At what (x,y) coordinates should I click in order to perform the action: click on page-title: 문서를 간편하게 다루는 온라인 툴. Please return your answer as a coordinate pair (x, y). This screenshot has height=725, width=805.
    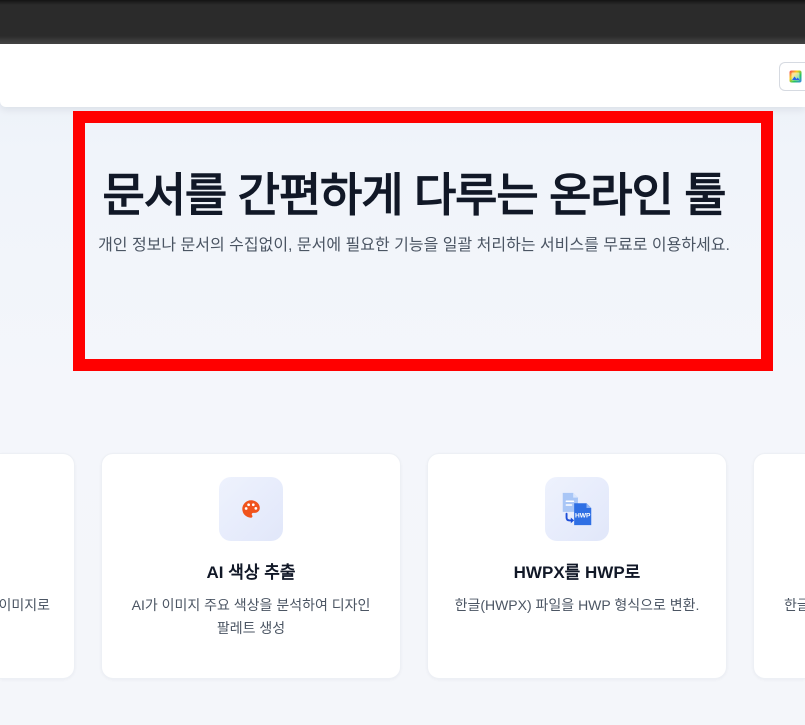
    Looking at the image, I should click on (414, 195).